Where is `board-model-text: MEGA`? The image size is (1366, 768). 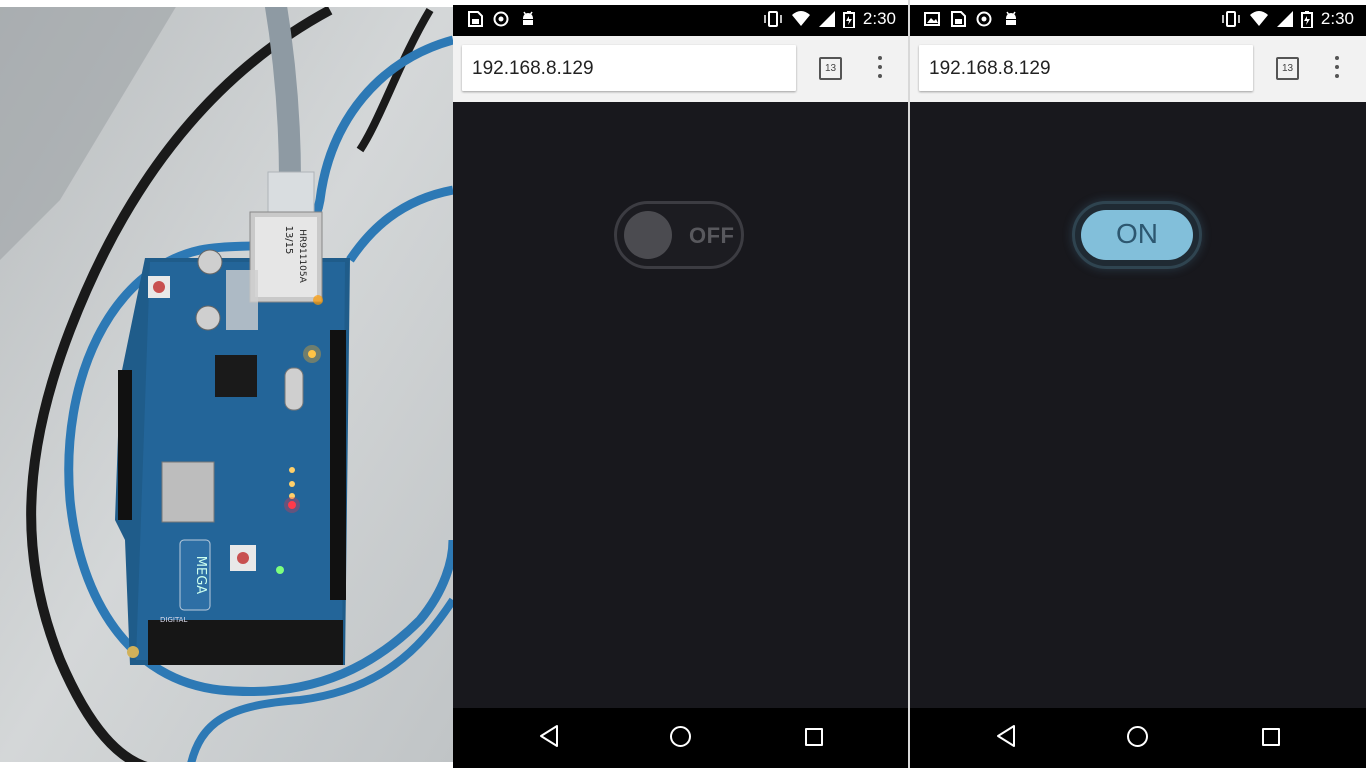 board-model-text: MEGA is located at coordinates (200, 575).